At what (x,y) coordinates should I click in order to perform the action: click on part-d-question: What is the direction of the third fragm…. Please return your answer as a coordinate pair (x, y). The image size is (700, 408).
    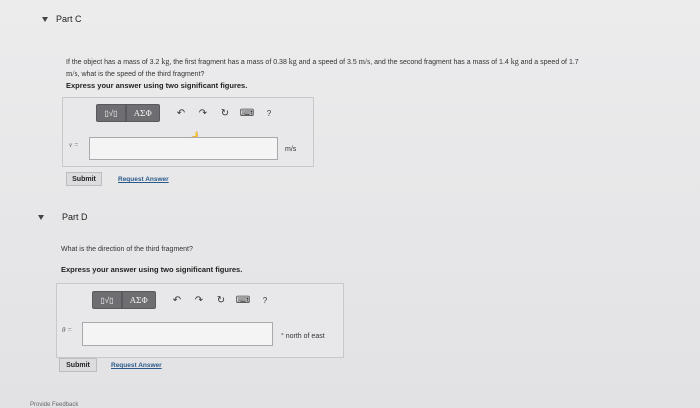
    Looking at the image, I should click on (127, 249).